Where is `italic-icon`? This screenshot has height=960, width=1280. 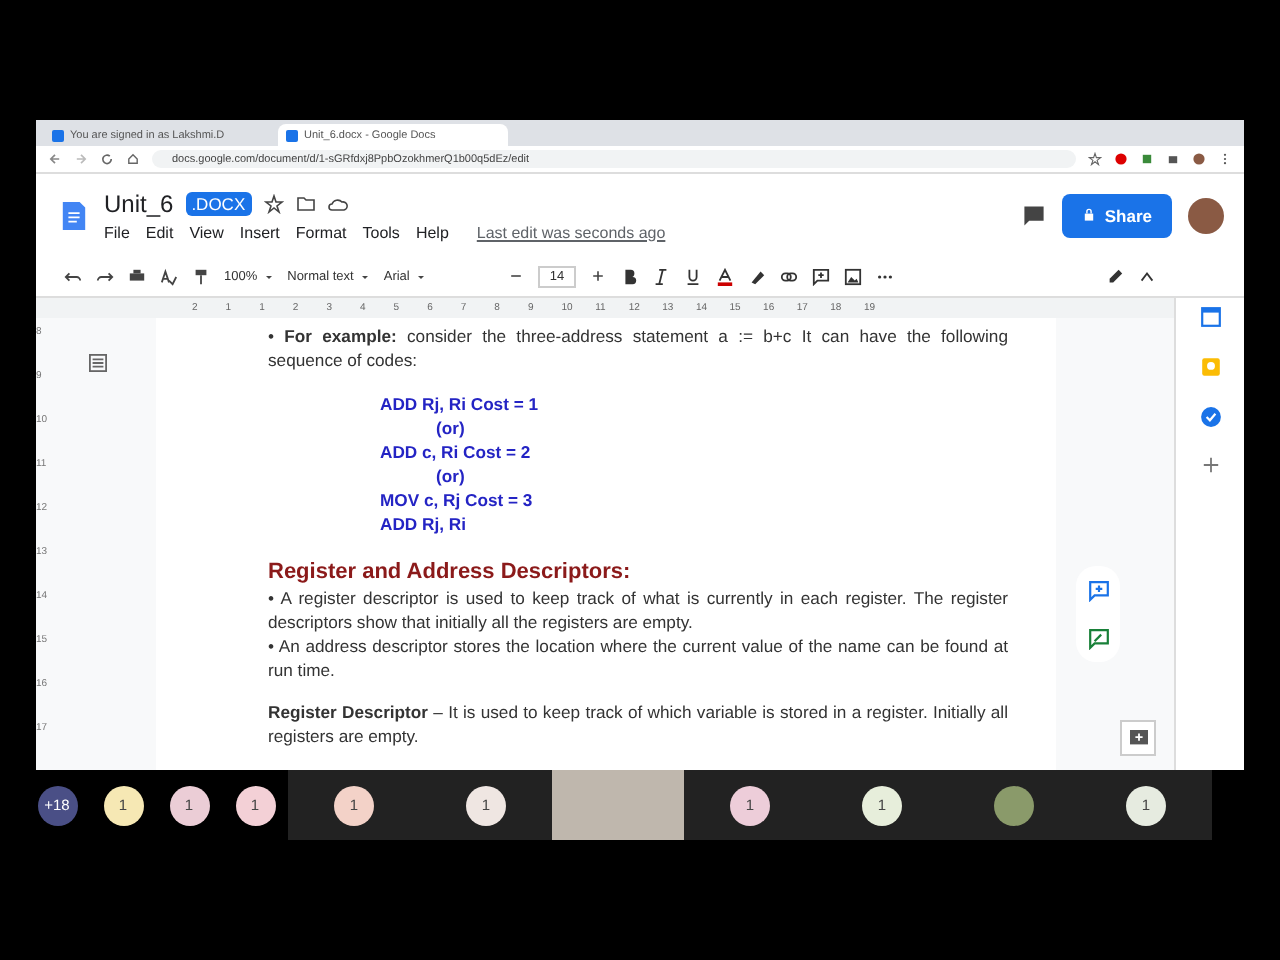
italic-icon is located at coordinates (661, 276).